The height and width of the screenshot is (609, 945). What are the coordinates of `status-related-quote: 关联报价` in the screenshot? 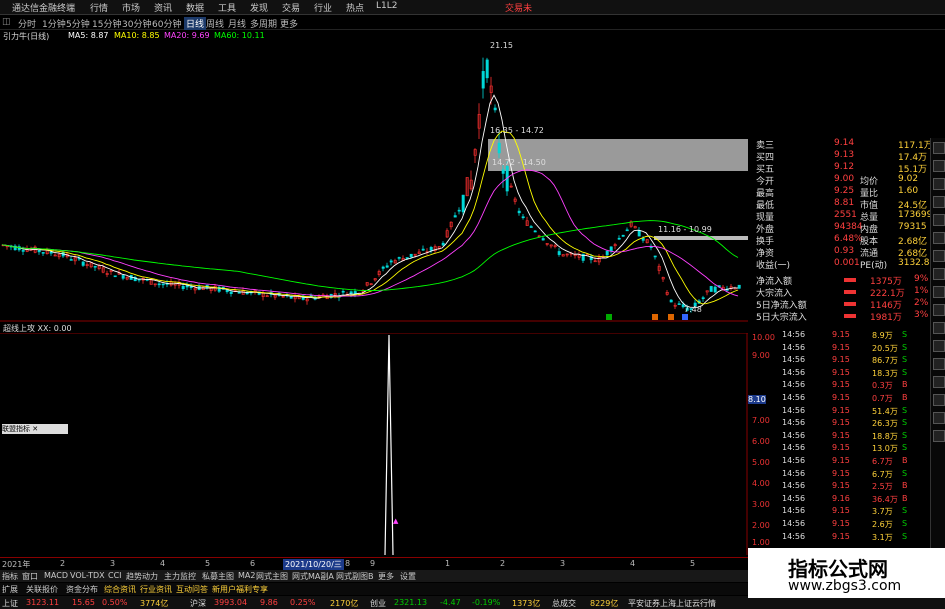 It's located at (42, 589).